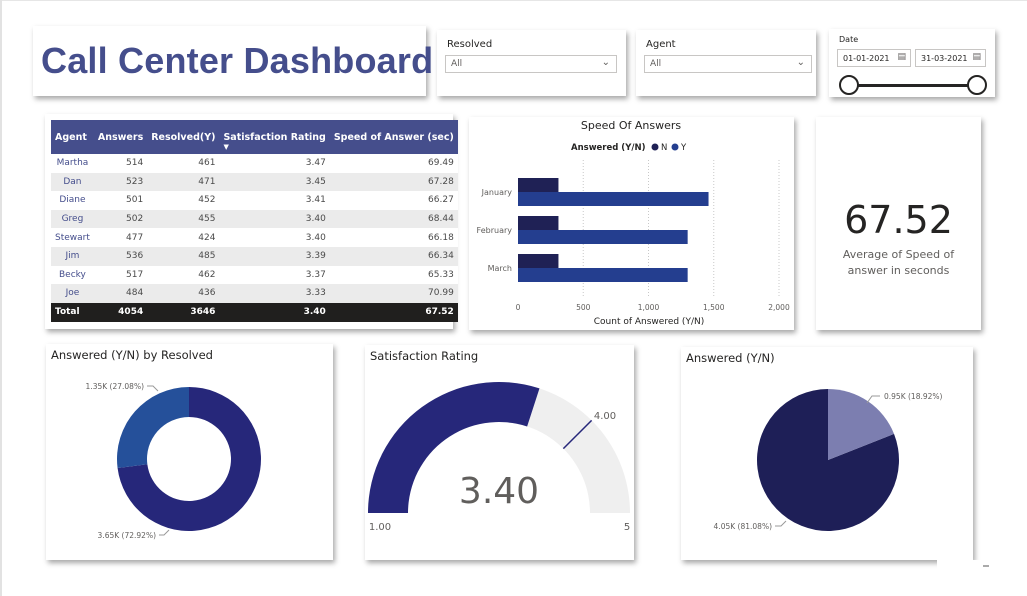 The width and height of the screenshot is (1027, 596). I want to click on table-row: Martha 514 461 3.47 69.49, so click(254, 163).